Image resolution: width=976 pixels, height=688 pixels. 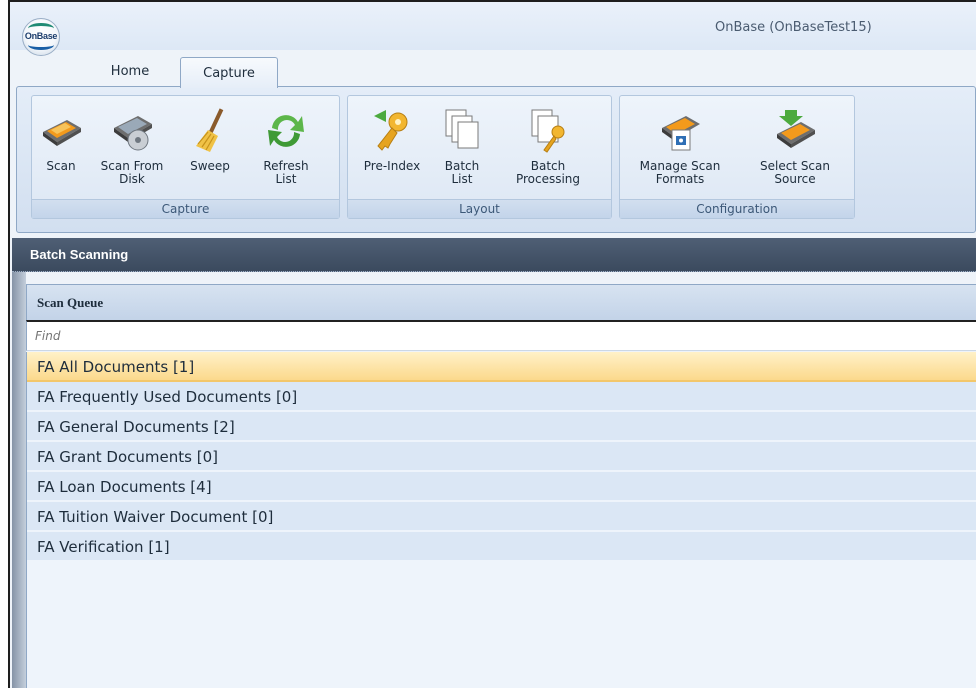 What do you see at coordinates (133, 133) in the screenshot?
I see `scanner-disk-icon` at bounding box center [133, 133].